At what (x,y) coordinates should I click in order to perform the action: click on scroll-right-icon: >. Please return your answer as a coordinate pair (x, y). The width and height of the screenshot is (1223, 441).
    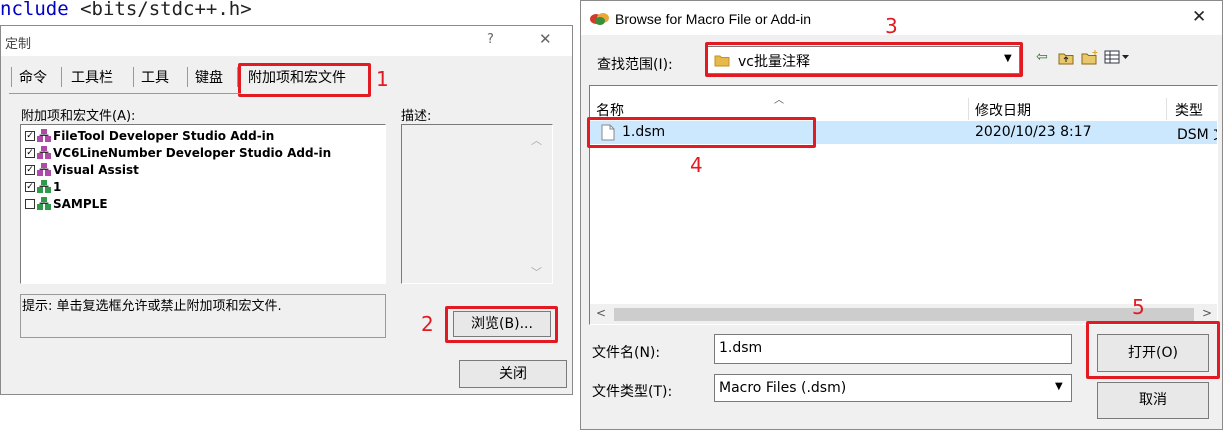
    Looking at the image, I should click on (1207, 313).